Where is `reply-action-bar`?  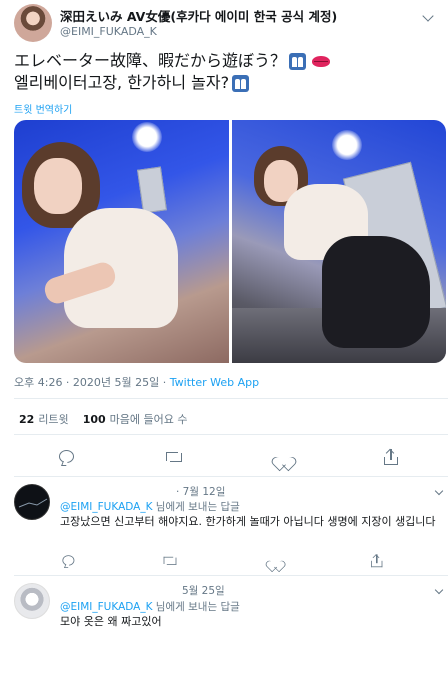
reply-action-bar is located at coordinates (230, 560).